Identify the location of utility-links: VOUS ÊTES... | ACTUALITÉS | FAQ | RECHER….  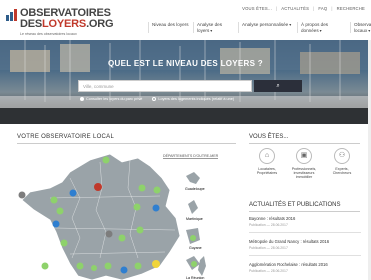
(303, 8).